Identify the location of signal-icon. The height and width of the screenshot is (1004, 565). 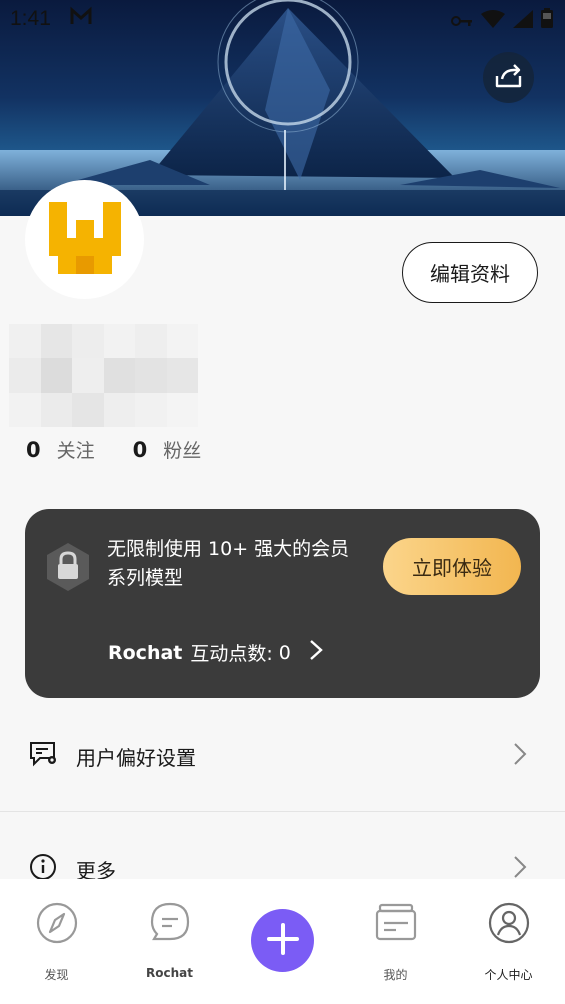
(523, 21).